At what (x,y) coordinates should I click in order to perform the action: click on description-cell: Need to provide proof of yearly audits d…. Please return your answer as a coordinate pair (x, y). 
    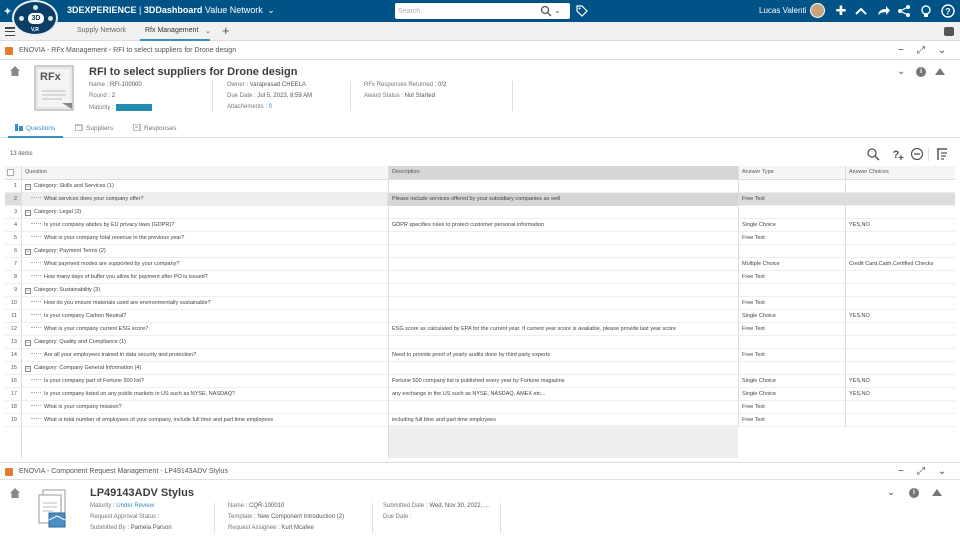
    Looking at the image, I should click on (563, 355).